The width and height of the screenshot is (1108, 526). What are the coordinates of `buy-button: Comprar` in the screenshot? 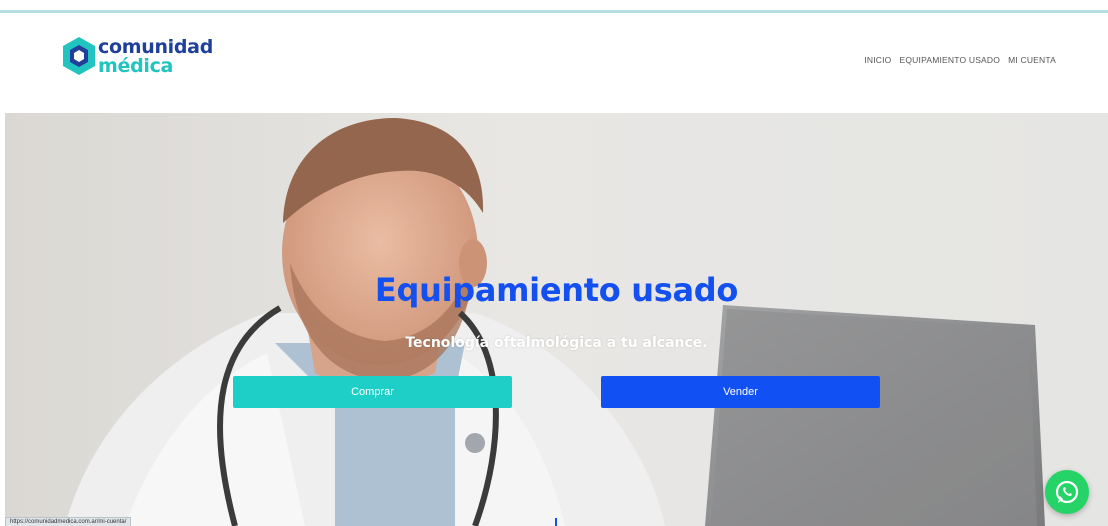 It's located at (372, 392).